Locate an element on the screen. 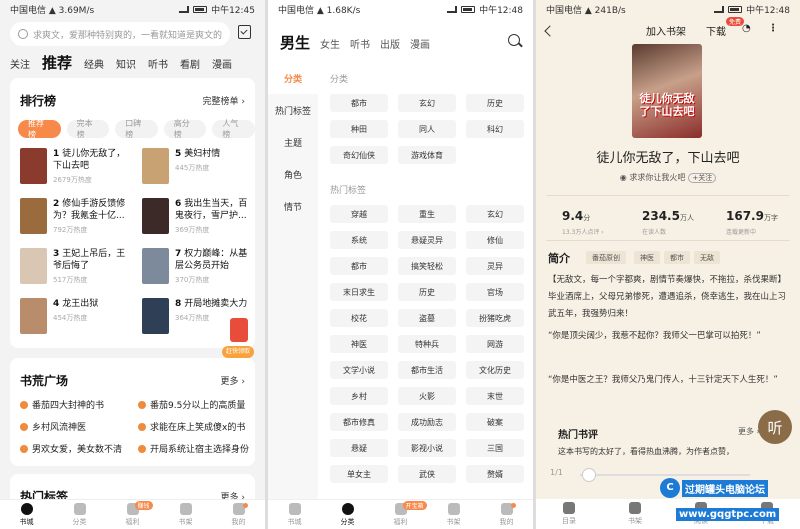 This screenshot has width=800, height=529. ranking-item: 3 王妃上吊后，王爷后悔了 517万热度 is located at coordinates (76, 266).